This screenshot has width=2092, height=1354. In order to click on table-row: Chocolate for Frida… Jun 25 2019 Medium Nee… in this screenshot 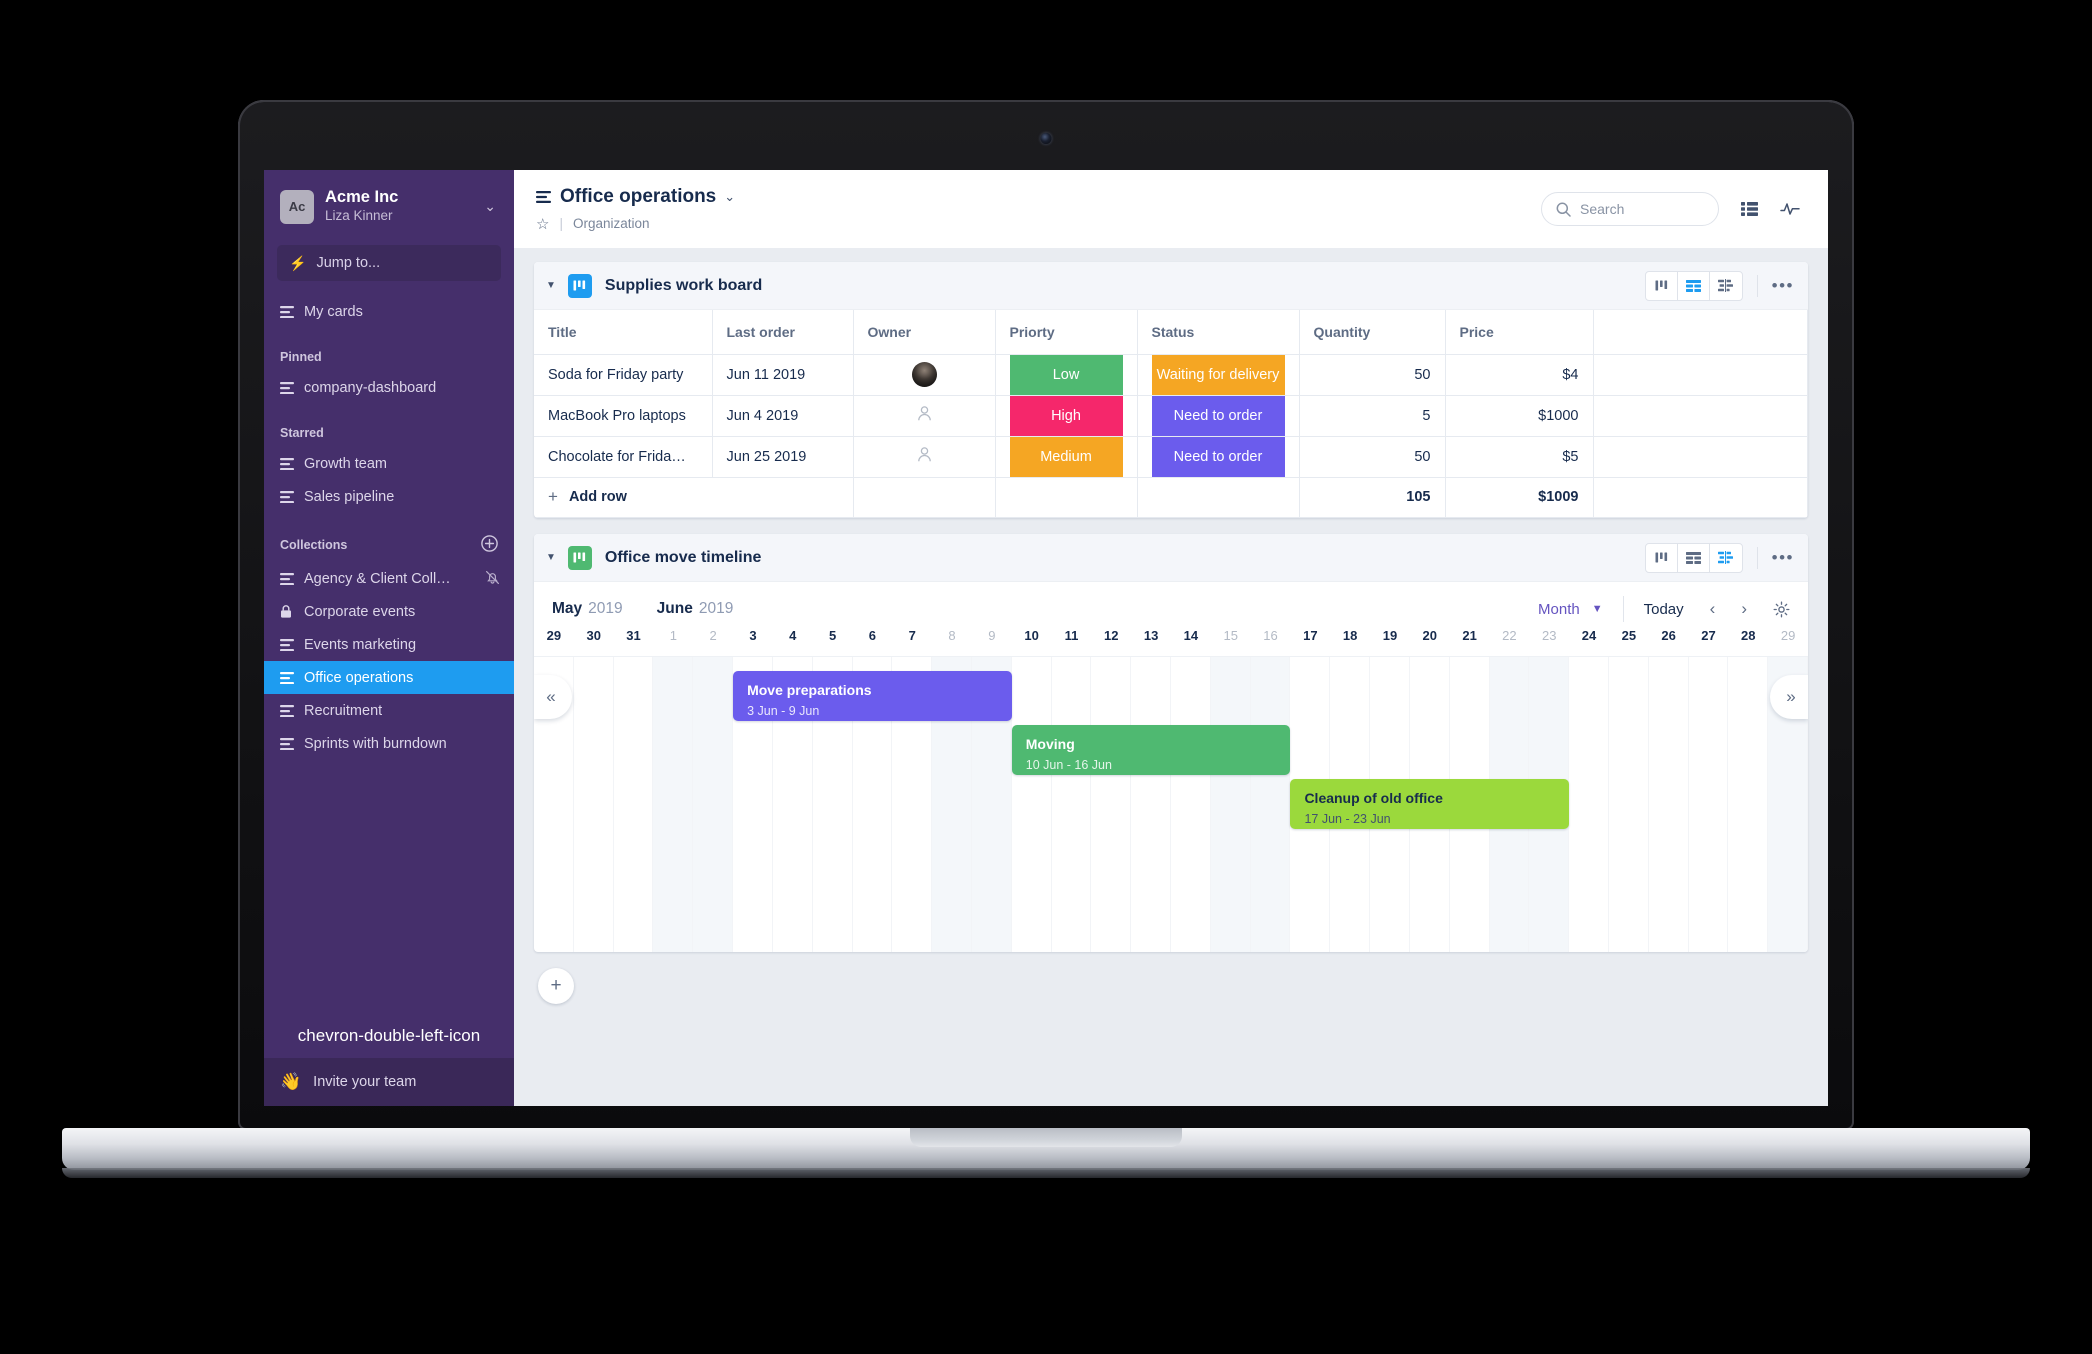, I will do `click(1171, 457)`.